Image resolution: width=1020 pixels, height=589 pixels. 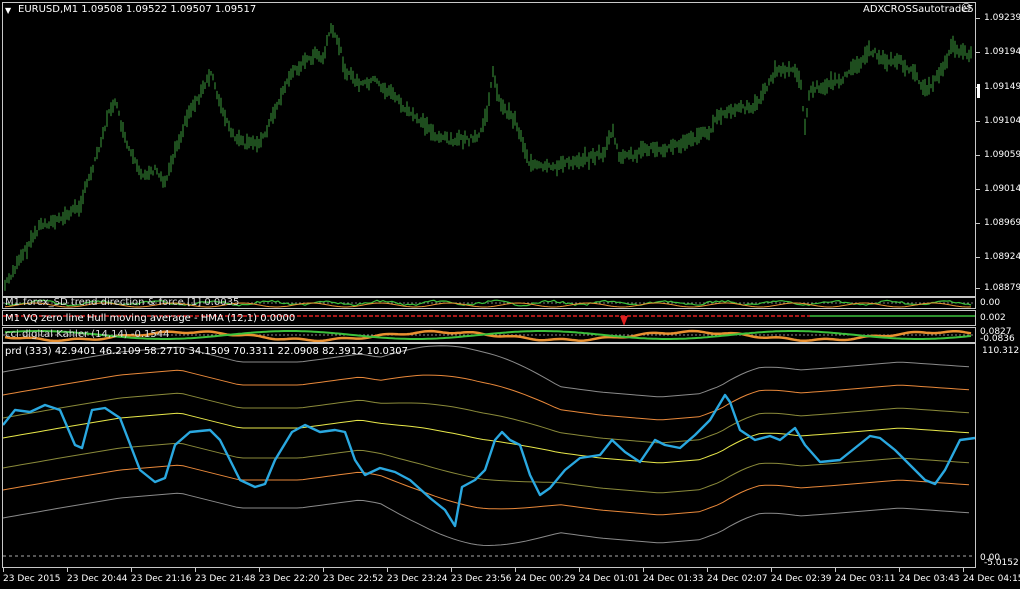 What do you see at coordinates (1002, 257) in the screenshot?
I see `price-axis-label: 1.08924` at bounding box center [1002, 257].